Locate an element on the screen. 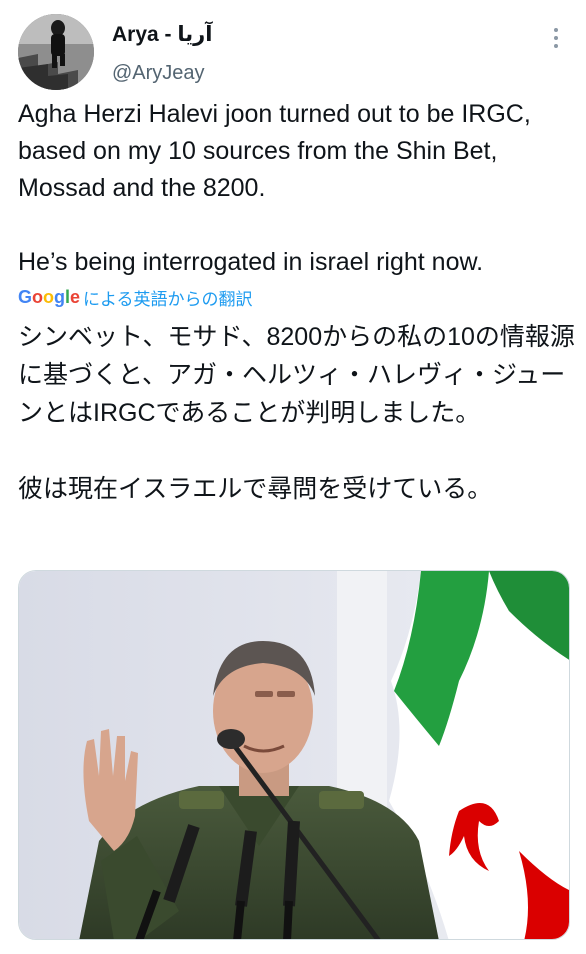  more-vertical-icon is located at coordinates (556, 38).